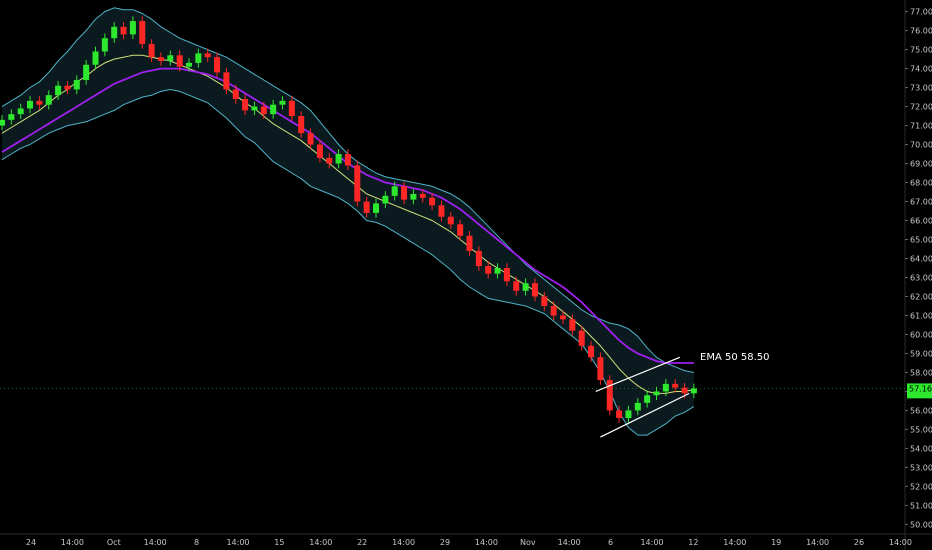  What do you see at coordinates (445, 542) in the screenshot?
I see `time-tick-label: 29` at bounding box center [445, 542].